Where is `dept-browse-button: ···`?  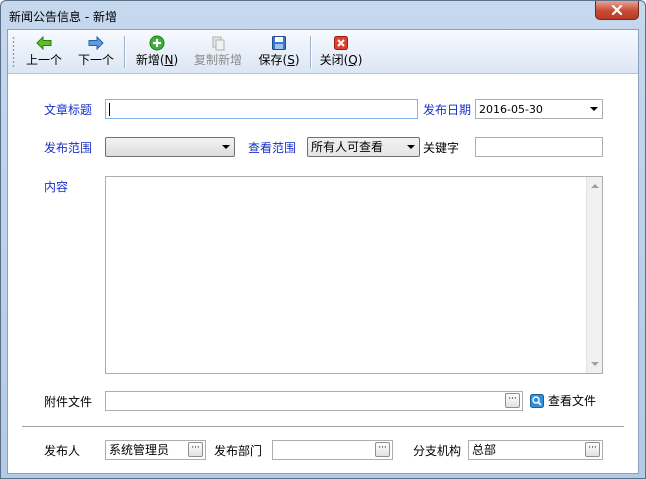 dept-browse-button: ··· is located at coordinates (382, 449).